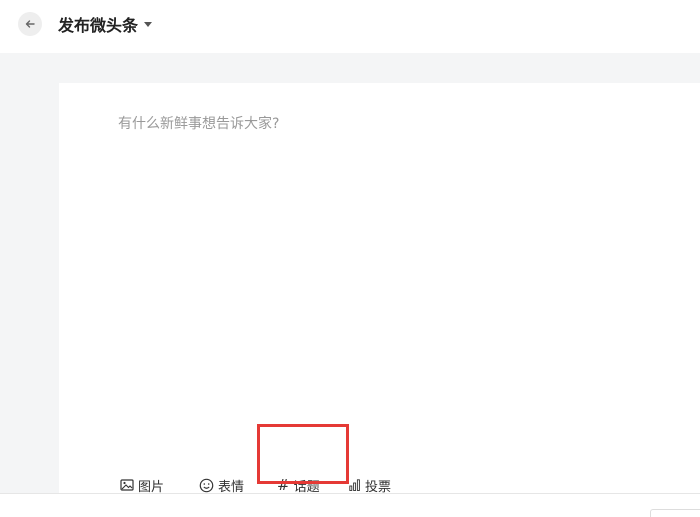 The width and height of the screenshot is (700, 517). I want to click on bottom-bar, so click(350, 505).